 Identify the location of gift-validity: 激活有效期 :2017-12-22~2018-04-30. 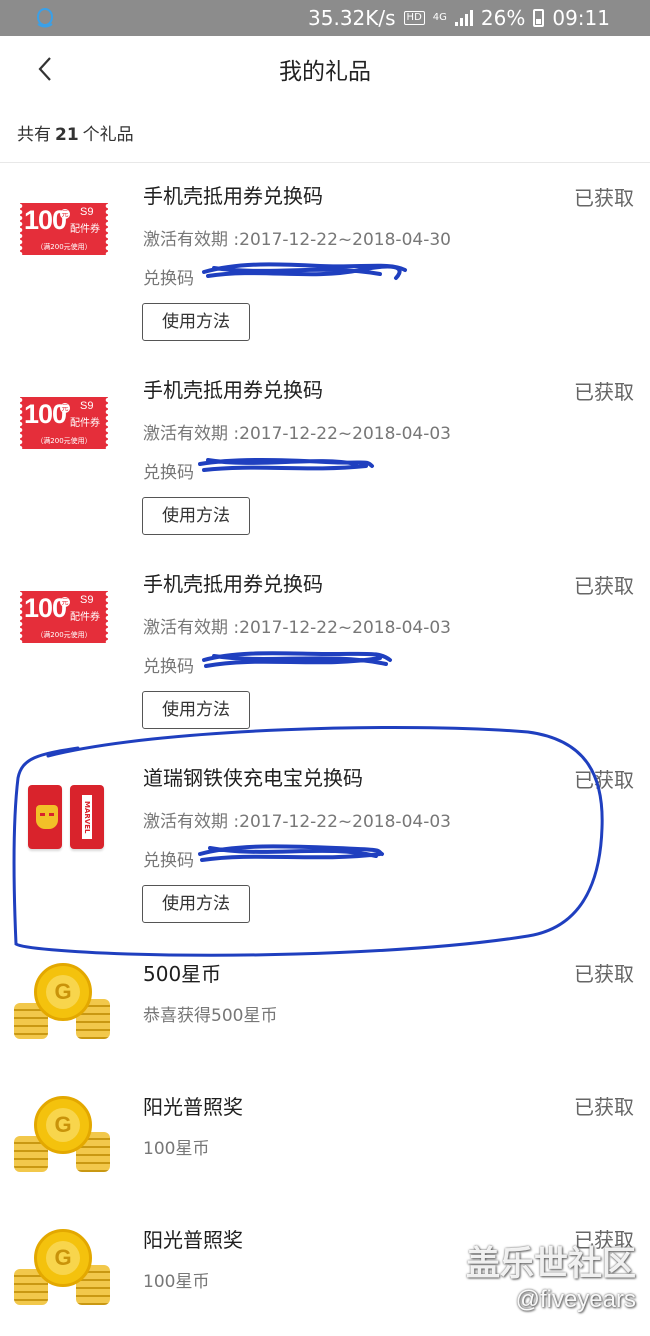
(297, 240).